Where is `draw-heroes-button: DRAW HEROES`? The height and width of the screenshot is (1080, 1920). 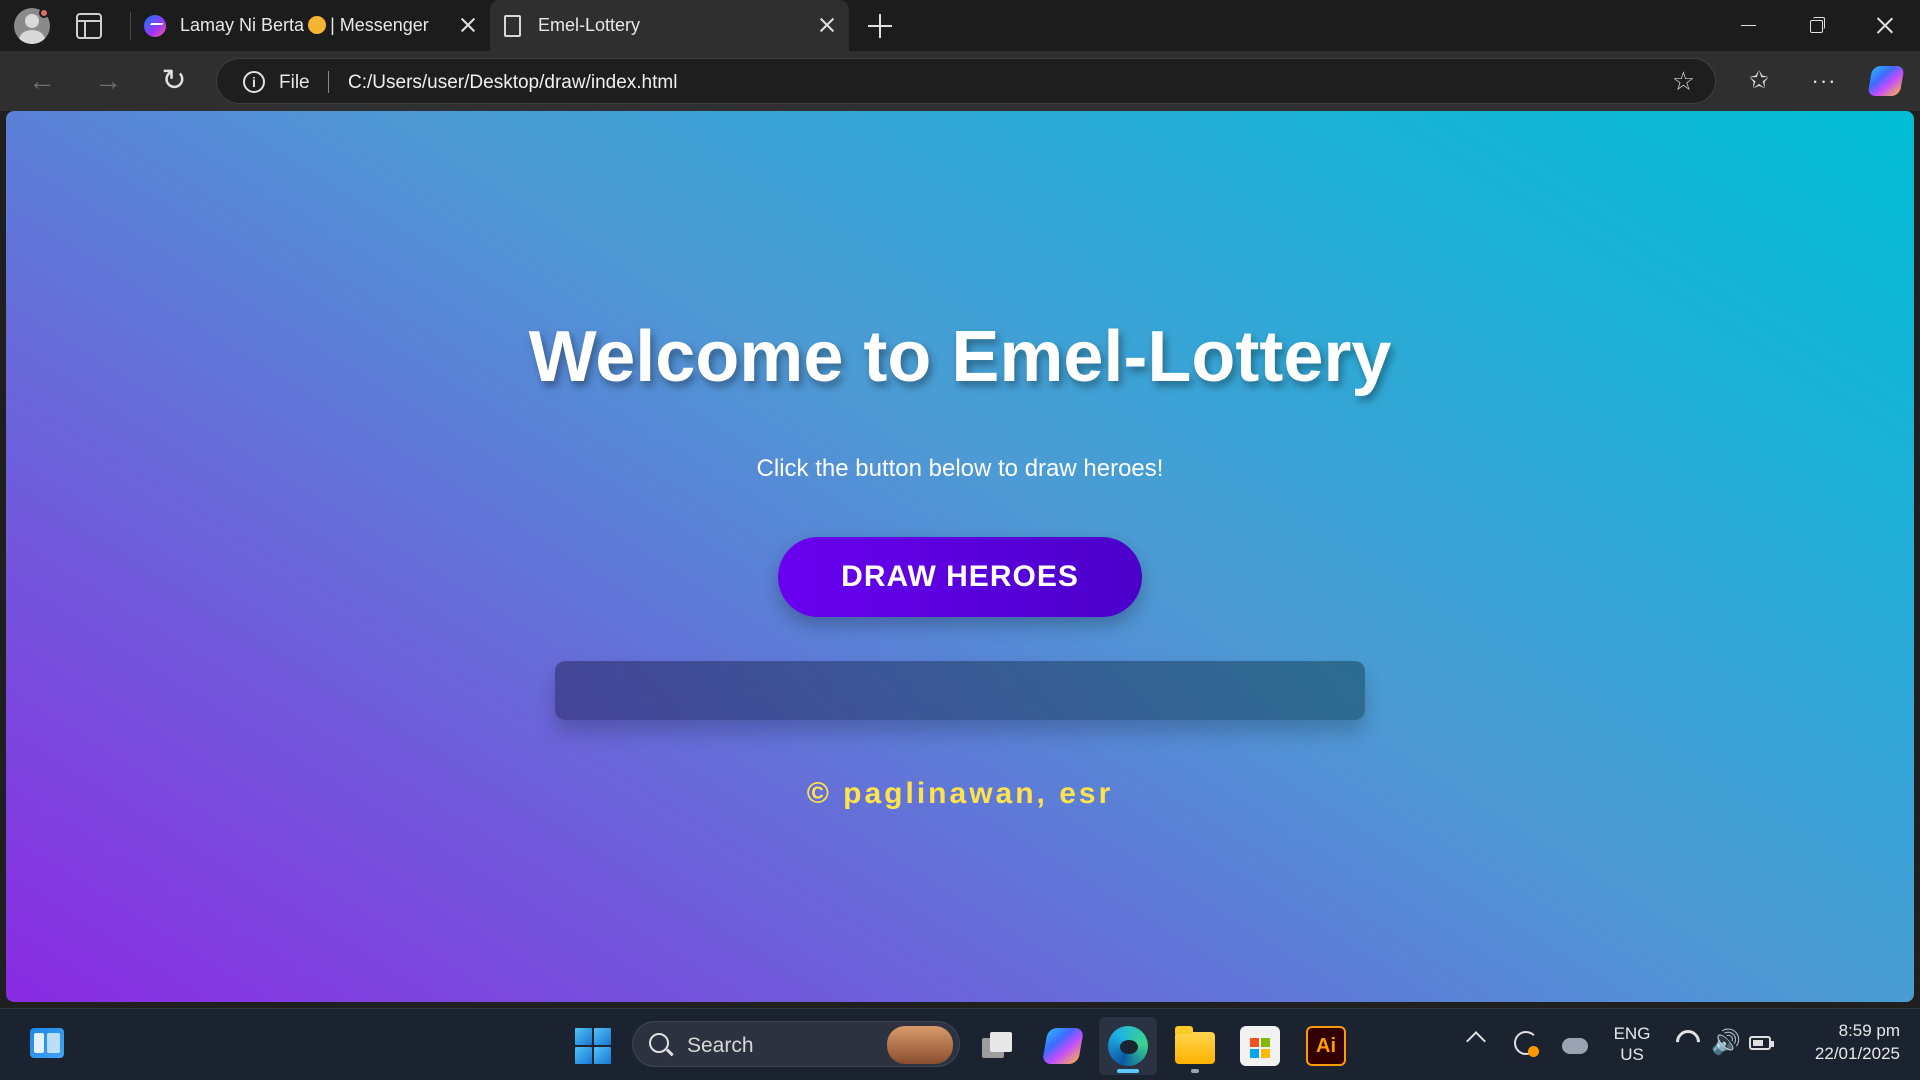 draw-heroes-button: DRAW HEROES is located at coordinates (960, 577).